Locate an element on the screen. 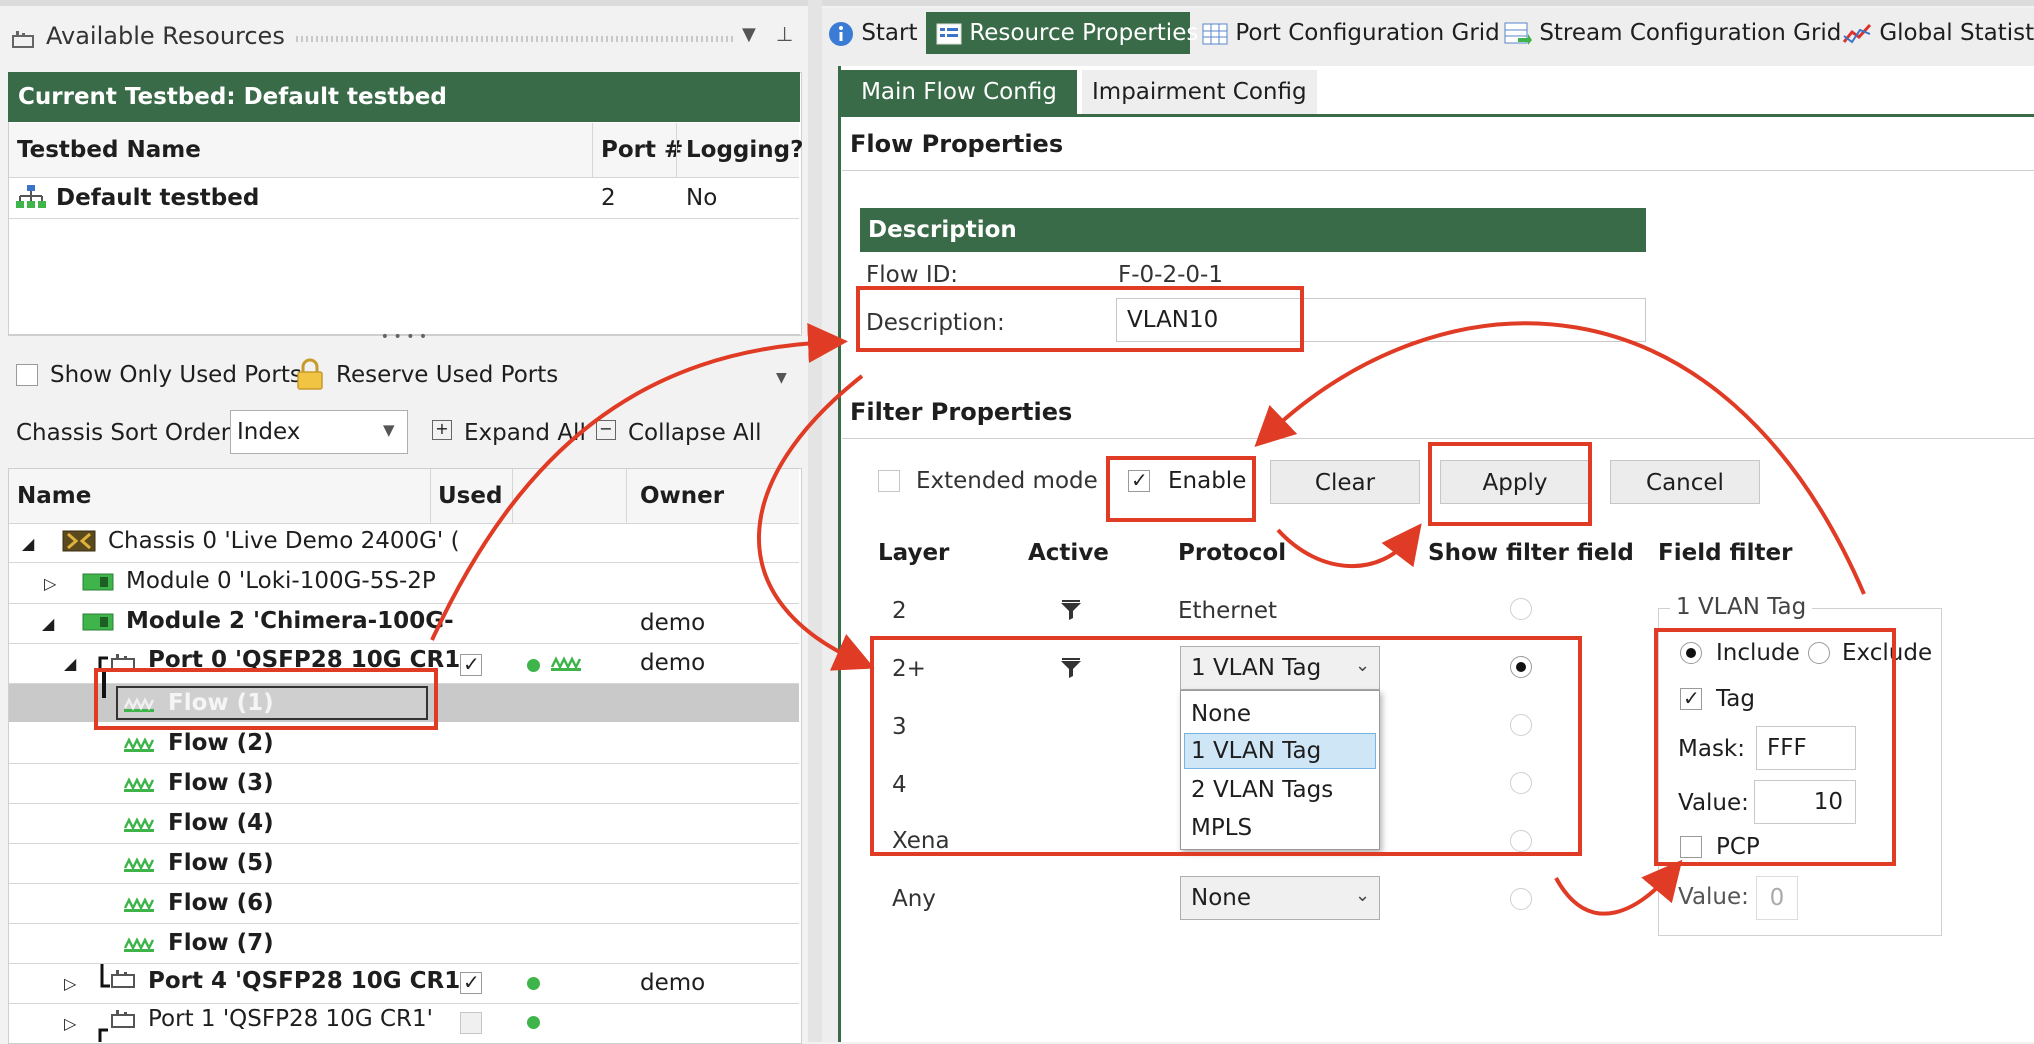 This screenshot has height=1044, width=2034. arrow-field-to-enable is located at coordinates (1560, 458).